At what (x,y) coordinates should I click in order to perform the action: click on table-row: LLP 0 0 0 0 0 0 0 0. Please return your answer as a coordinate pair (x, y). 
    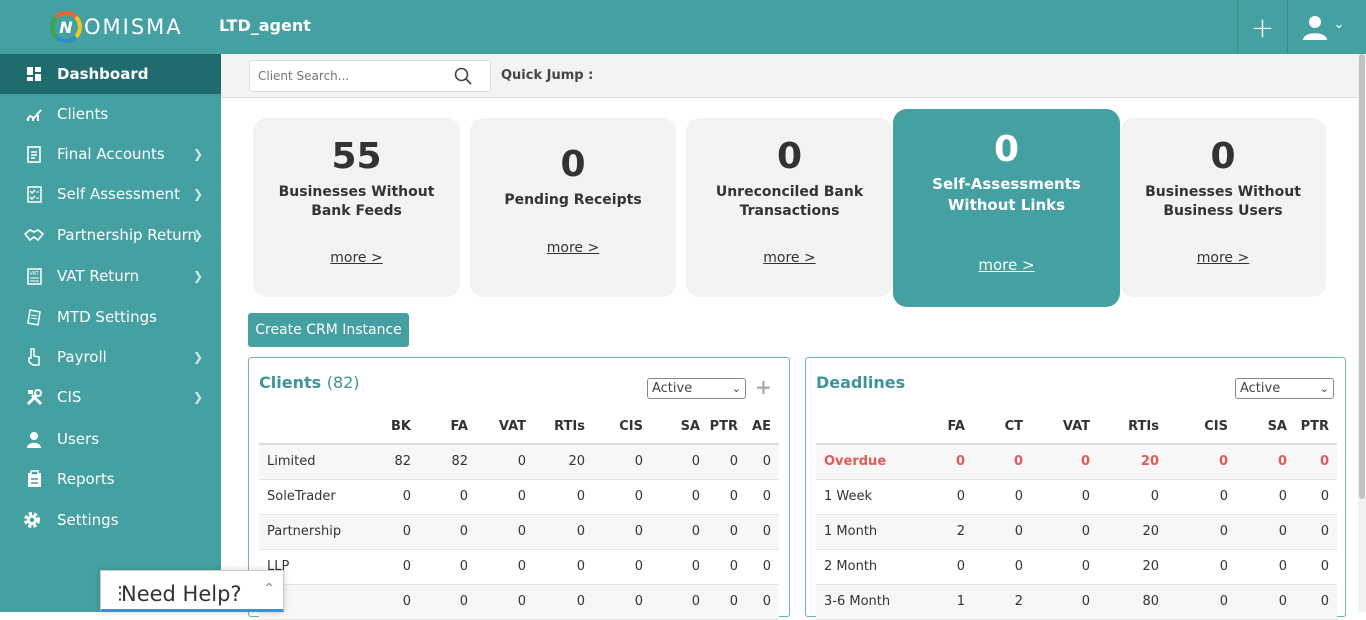
    Looking at the image, I should click on (519, 567).